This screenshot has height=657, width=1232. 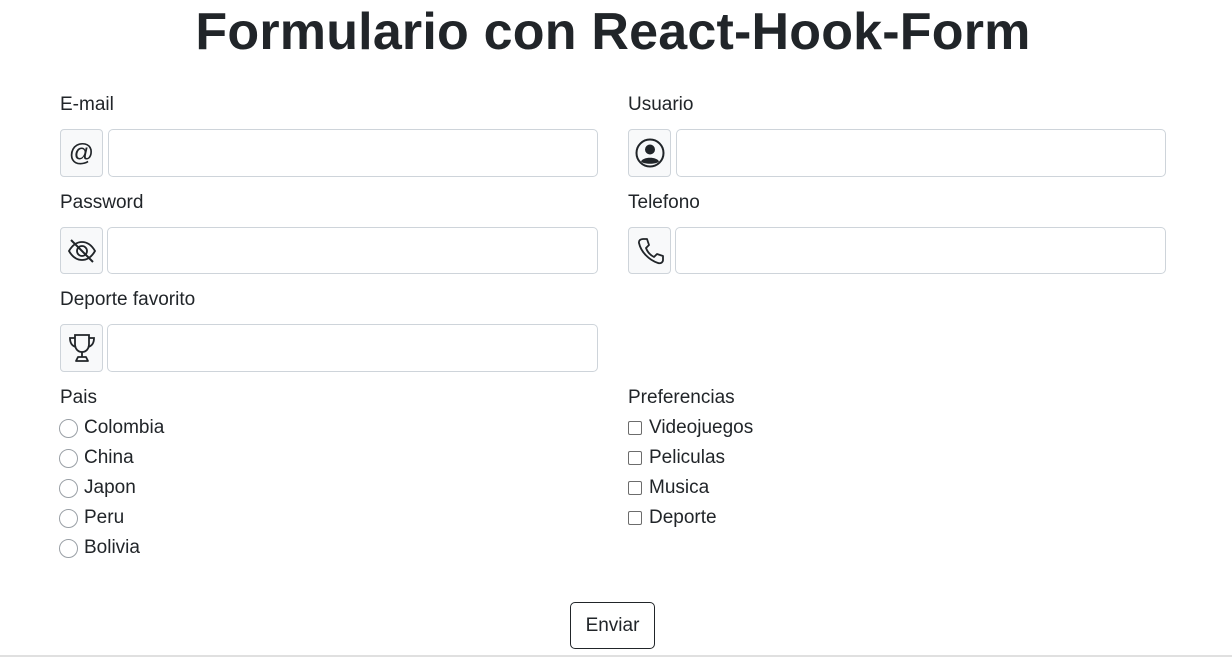 What do you see at coordinates (68, 428) in the screenshot?
I see `radio-colombia` at bounding box center [68, 428].